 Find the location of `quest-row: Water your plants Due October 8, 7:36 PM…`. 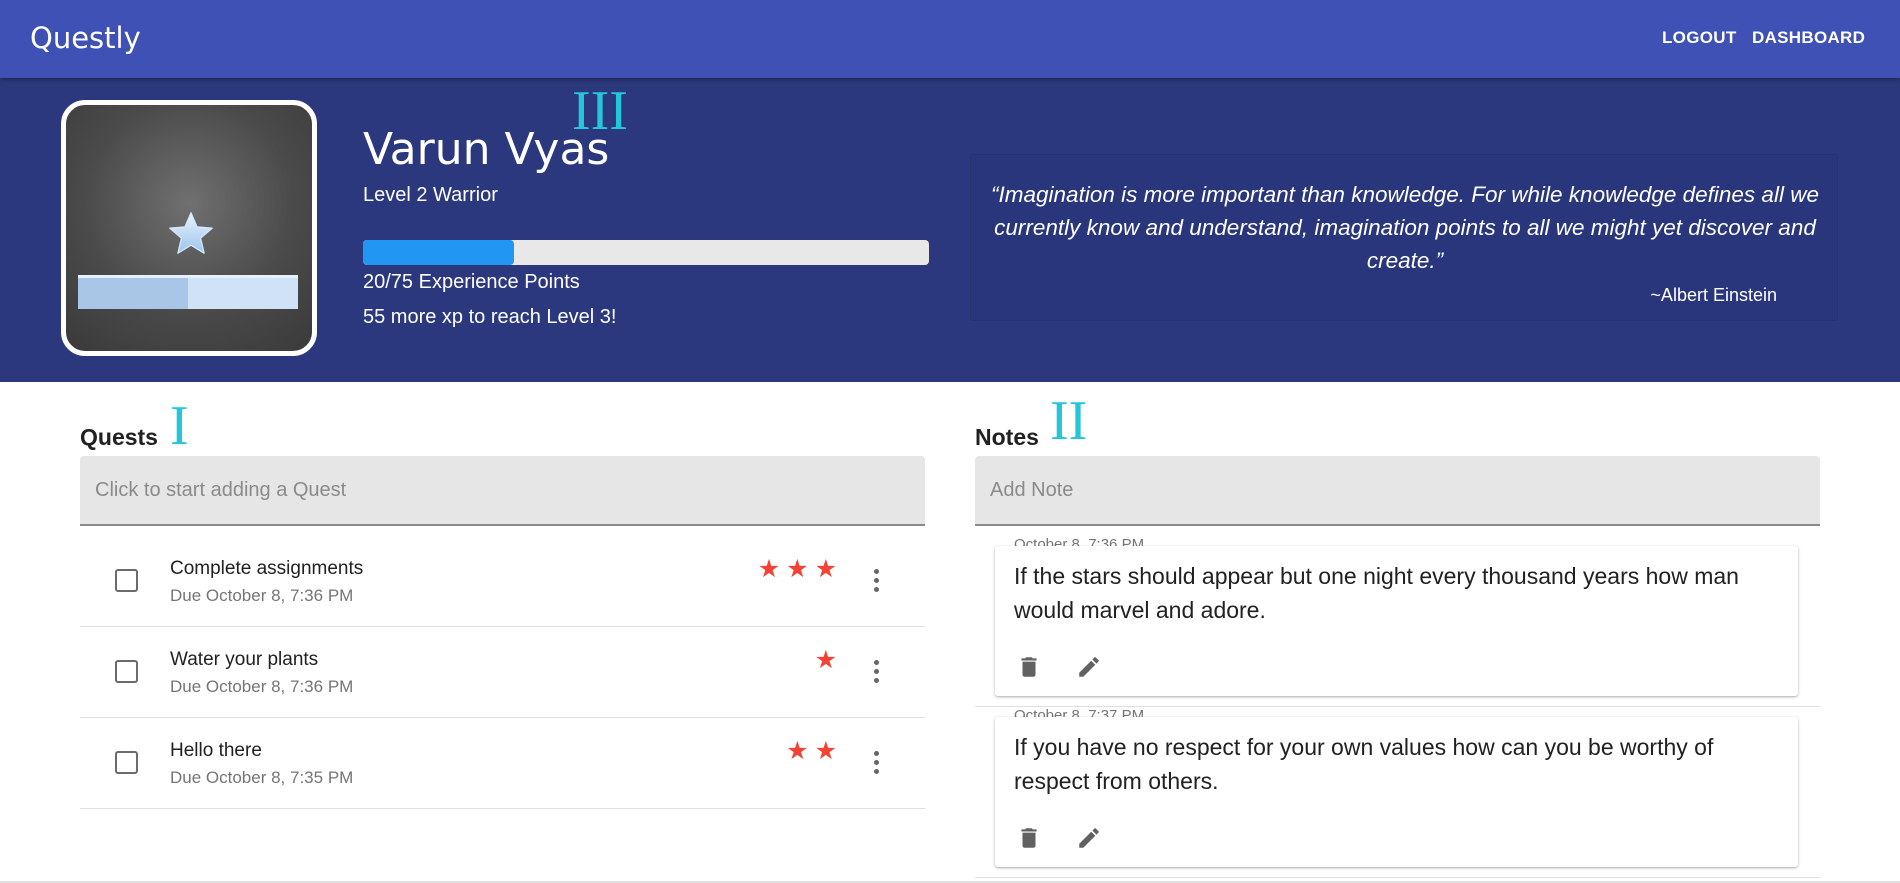

quest-row: Water your plants Due October 8, 7:36 PM… is located at coordinates (502, 672).